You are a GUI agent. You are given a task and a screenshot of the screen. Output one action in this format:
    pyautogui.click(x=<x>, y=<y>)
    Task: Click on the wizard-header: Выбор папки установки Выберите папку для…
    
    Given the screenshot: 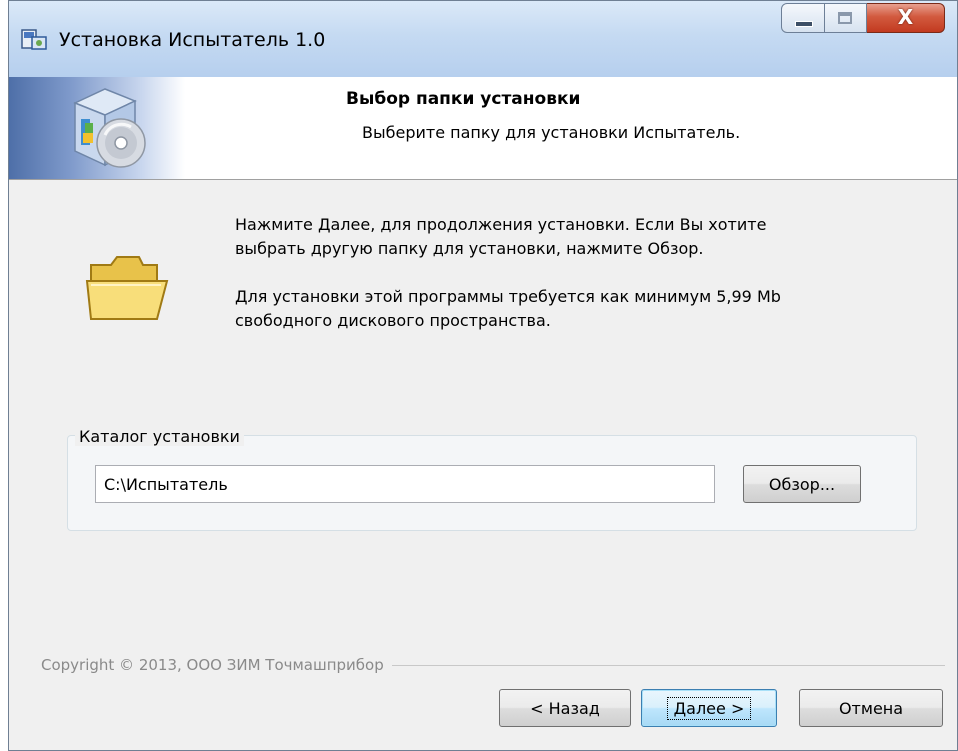 What is the action you would take?
    pyautogui.click(x=483, y=128)
    